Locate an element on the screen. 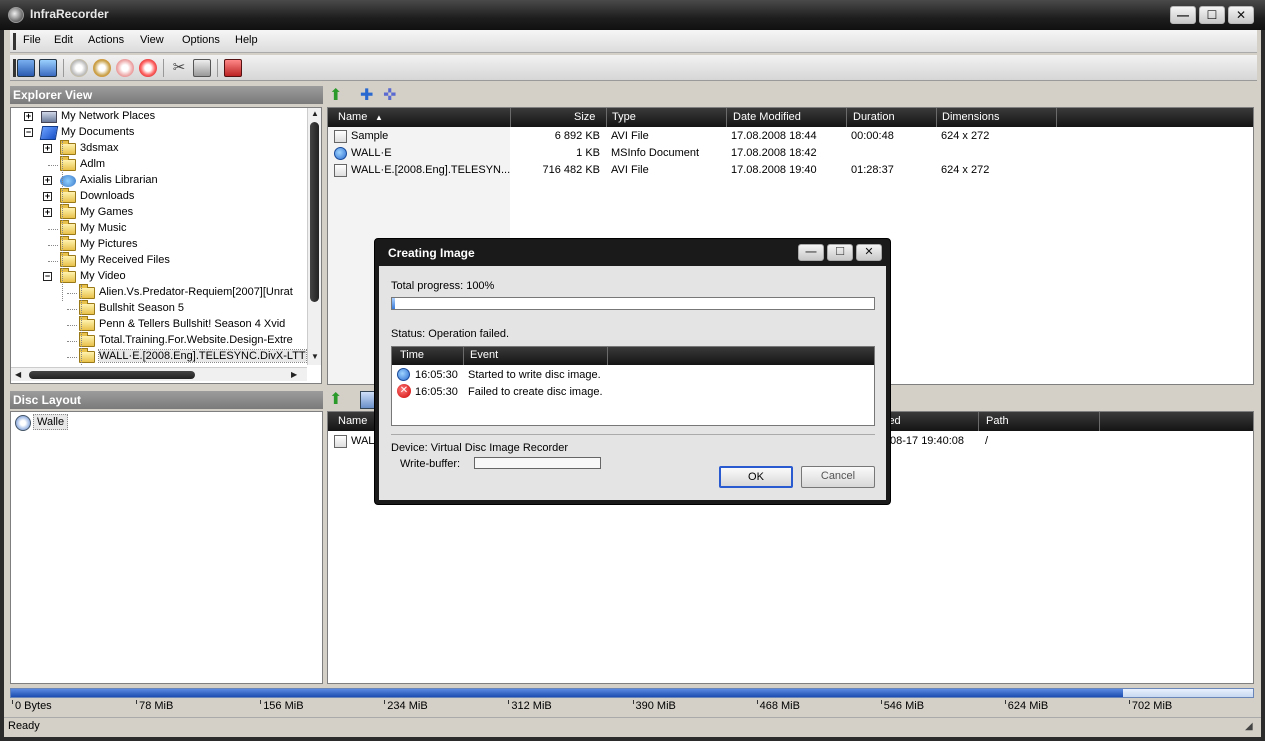  tree-item: My Music is located at coordinates (159, 228).